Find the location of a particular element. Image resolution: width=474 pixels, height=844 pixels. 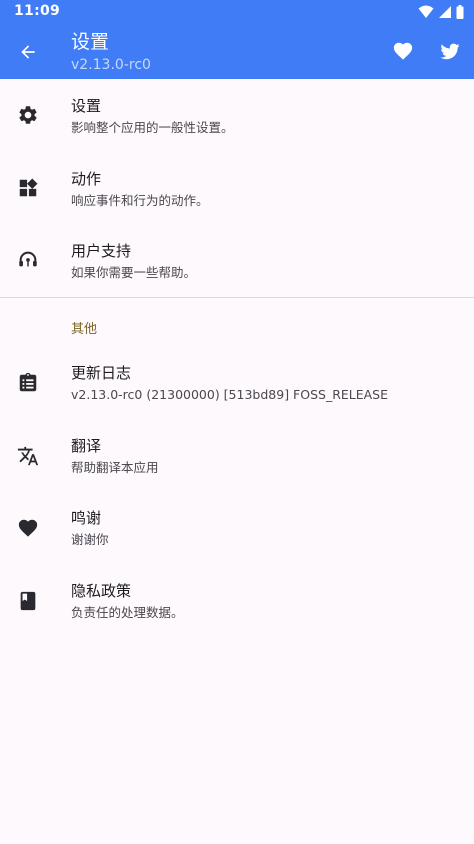

arrow-back-icon is located at coordinates (28, 52).